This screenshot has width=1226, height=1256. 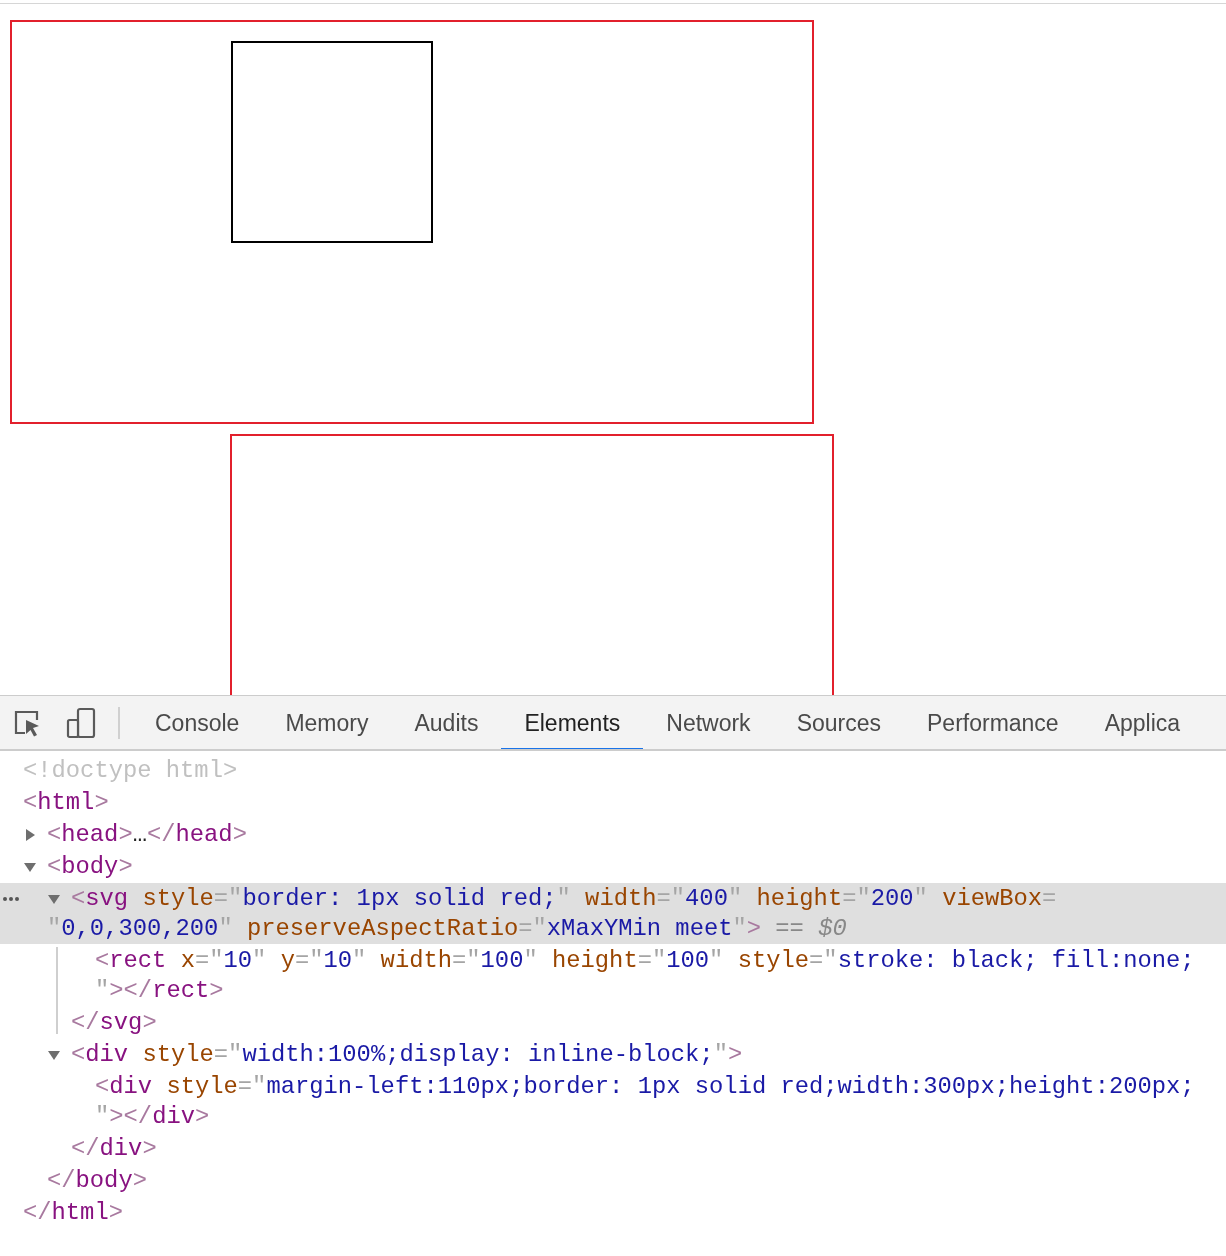 What do you see at coordinates (1142, 722) in the screenshot?
I see `panel-tab: Applica` at bounding box center [1142, 722].